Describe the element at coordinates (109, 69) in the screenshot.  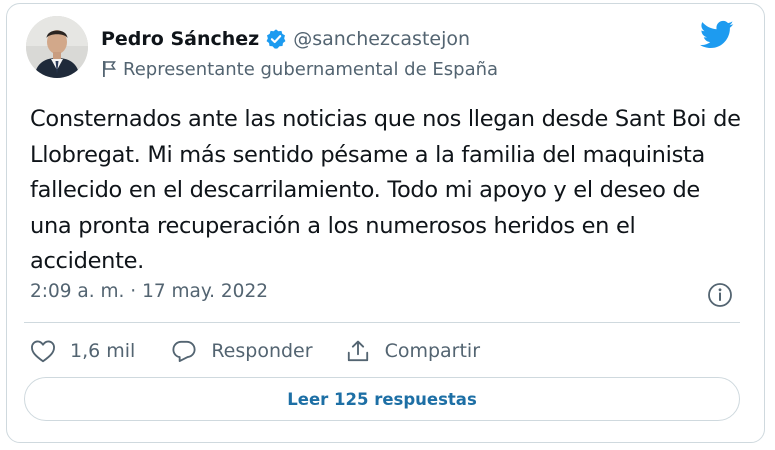
I see `flag-icon` at that location.